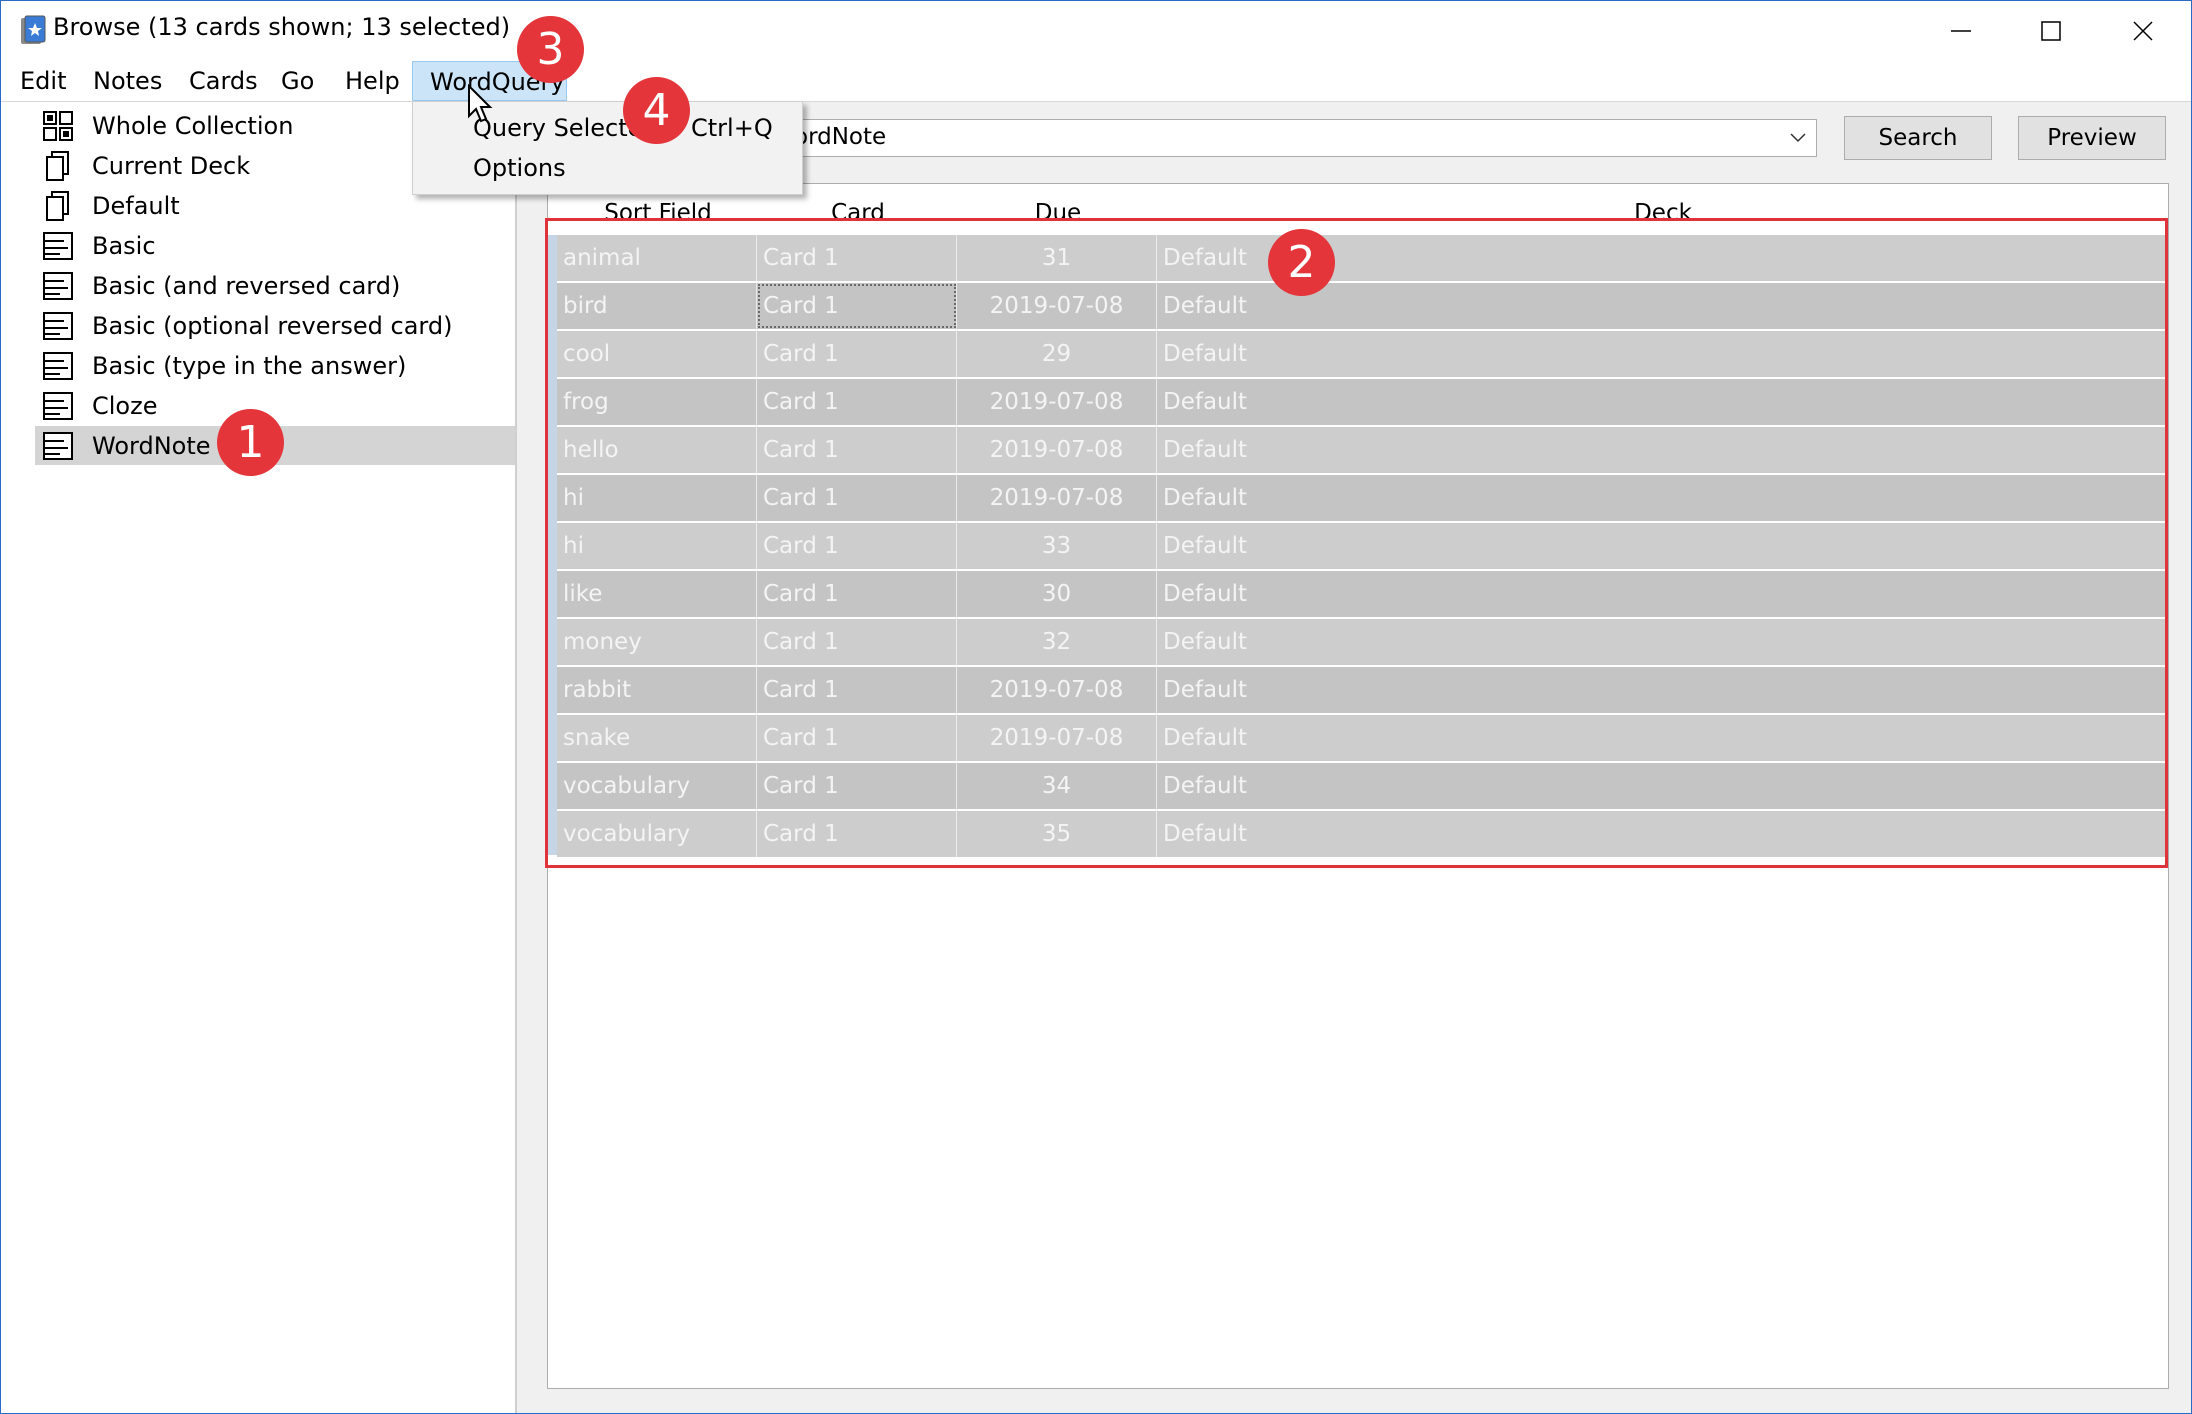  I want to click on maximize-button, so click(2051, 31).